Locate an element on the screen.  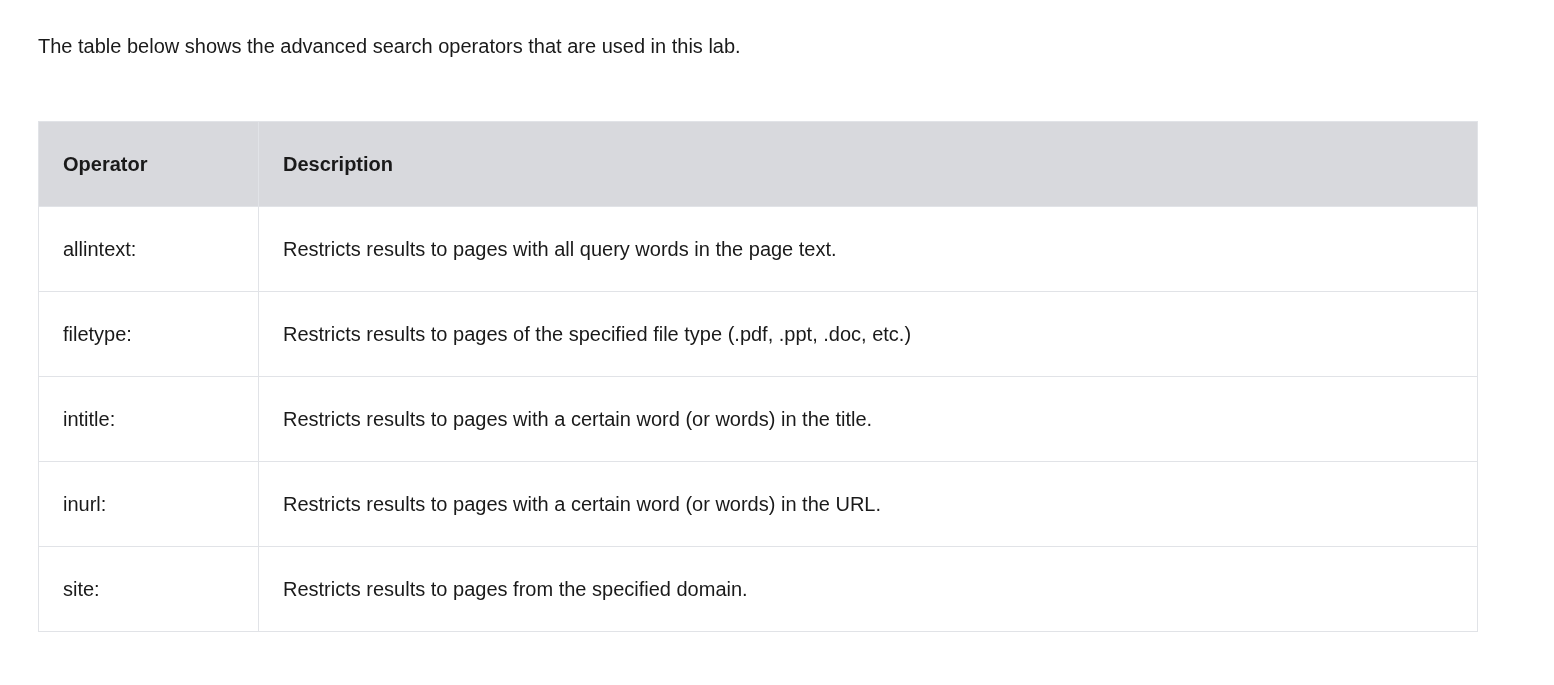
column-header: Description is located at coordinates (868, 164).